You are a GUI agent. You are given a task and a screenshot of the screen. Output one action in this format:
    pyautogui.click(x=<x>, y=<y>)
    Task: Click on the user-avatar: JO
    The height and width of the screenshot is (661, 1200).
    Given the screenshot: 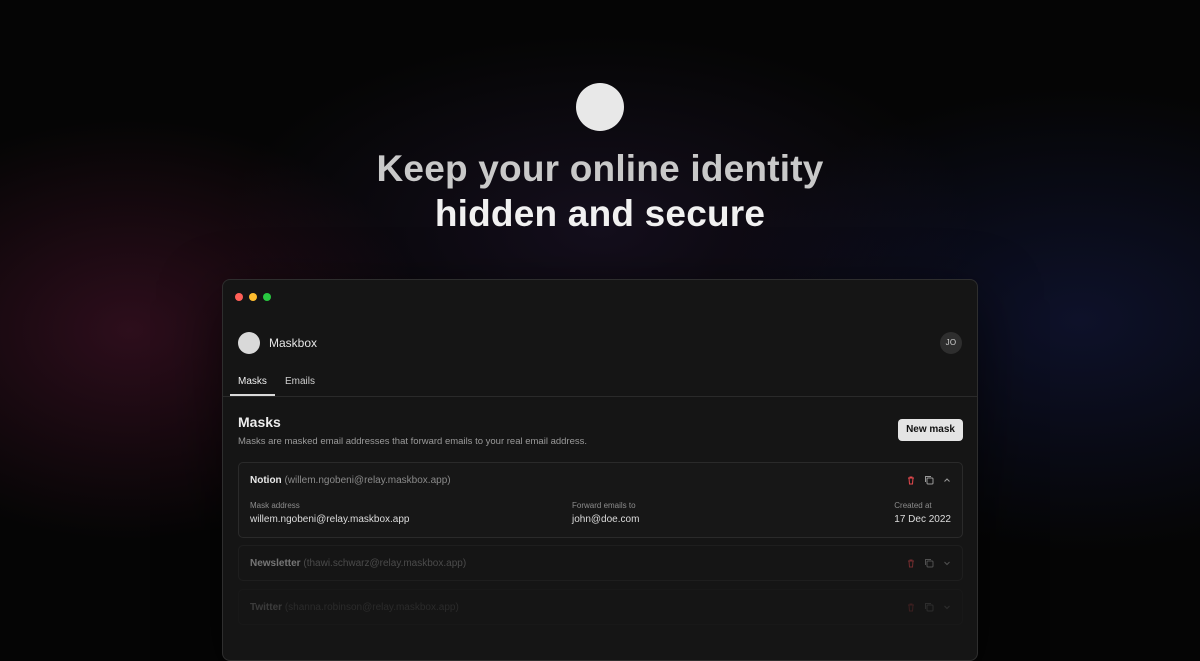 What is the action you would take?
    pyautogui.click(x=951, y=343)
    